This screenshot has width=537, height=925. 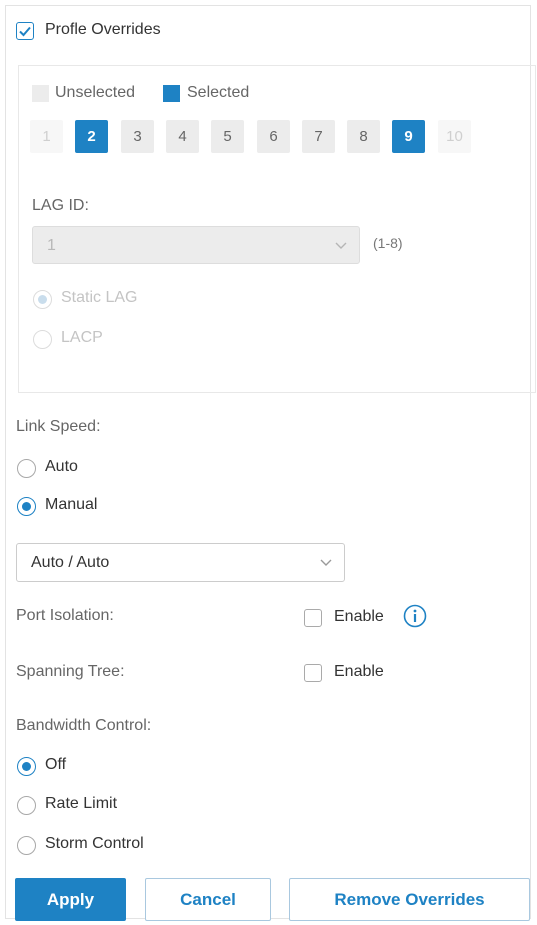 What do you see at coordinates (26, 506) in the screenshot?
I see `link-speed-manual-radio` at bounding box center [26, 506].